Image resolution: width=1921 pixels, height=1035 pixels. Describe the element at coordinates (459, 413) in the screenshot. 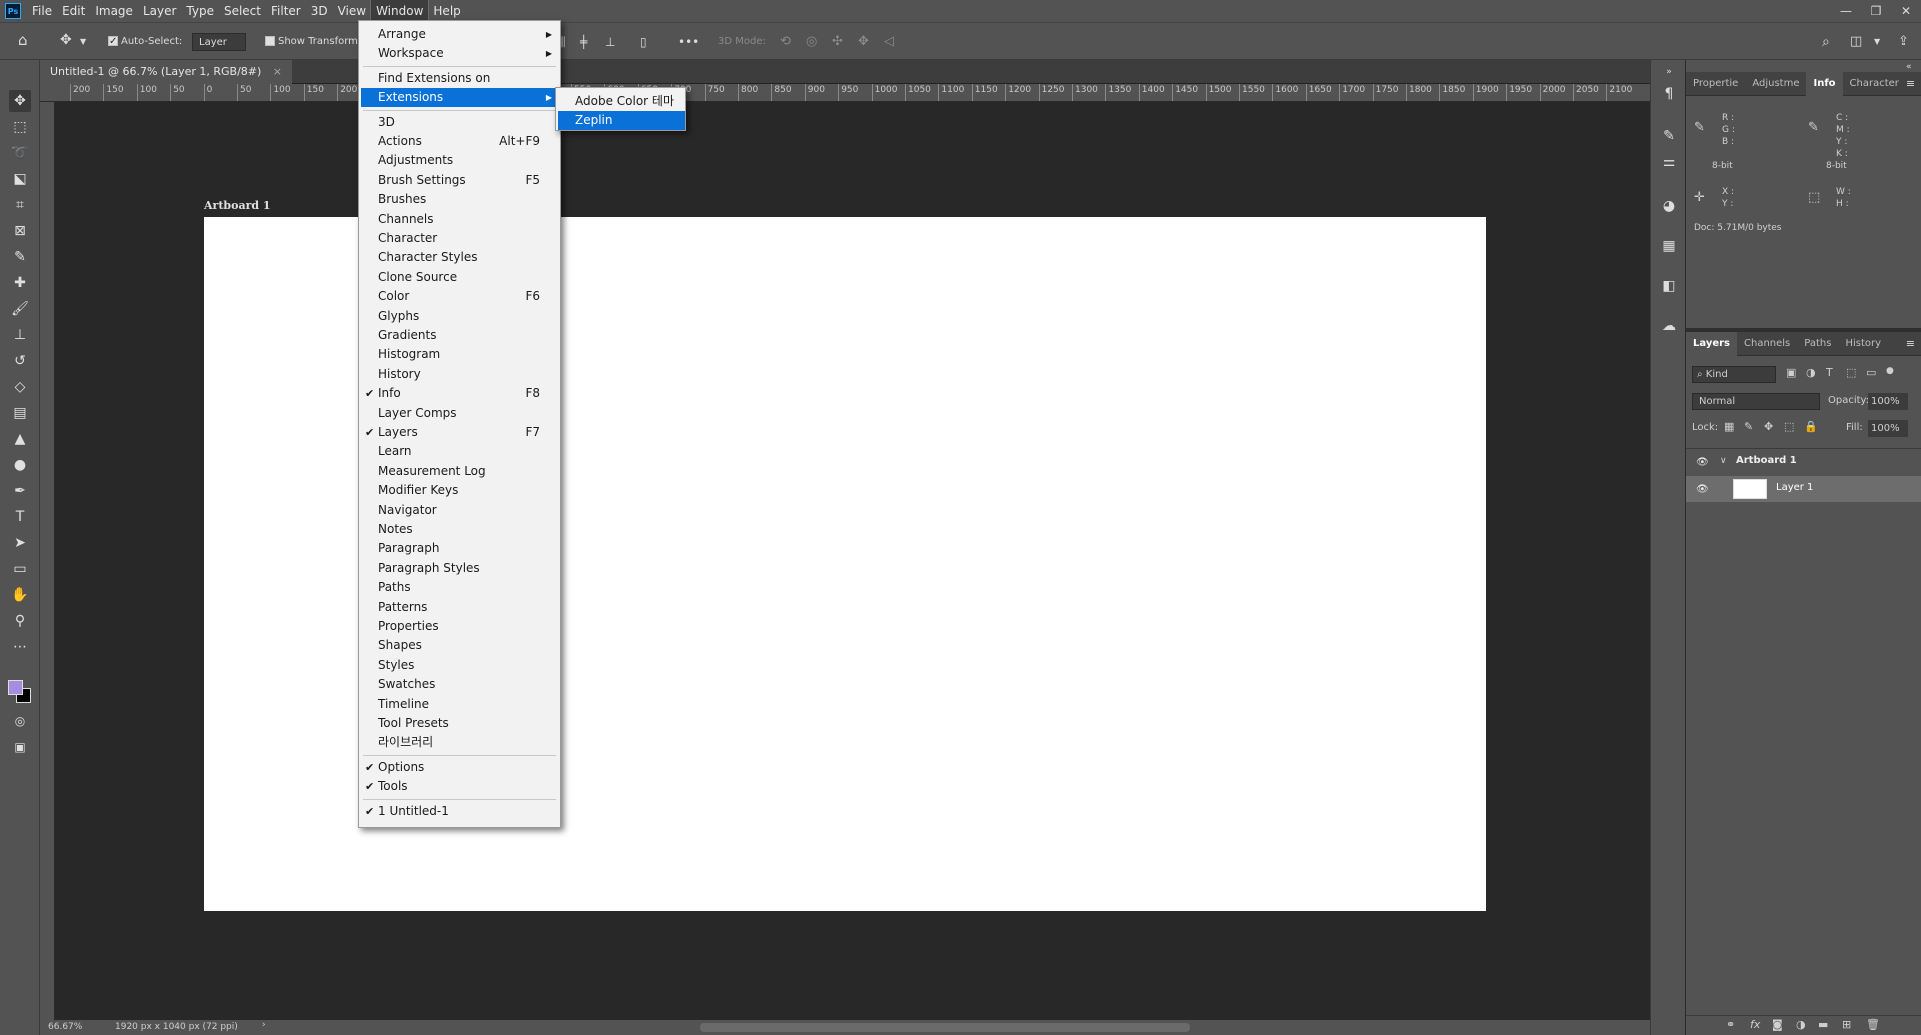

I see `menu-item-layer-comps: Layer Comps` at that location.